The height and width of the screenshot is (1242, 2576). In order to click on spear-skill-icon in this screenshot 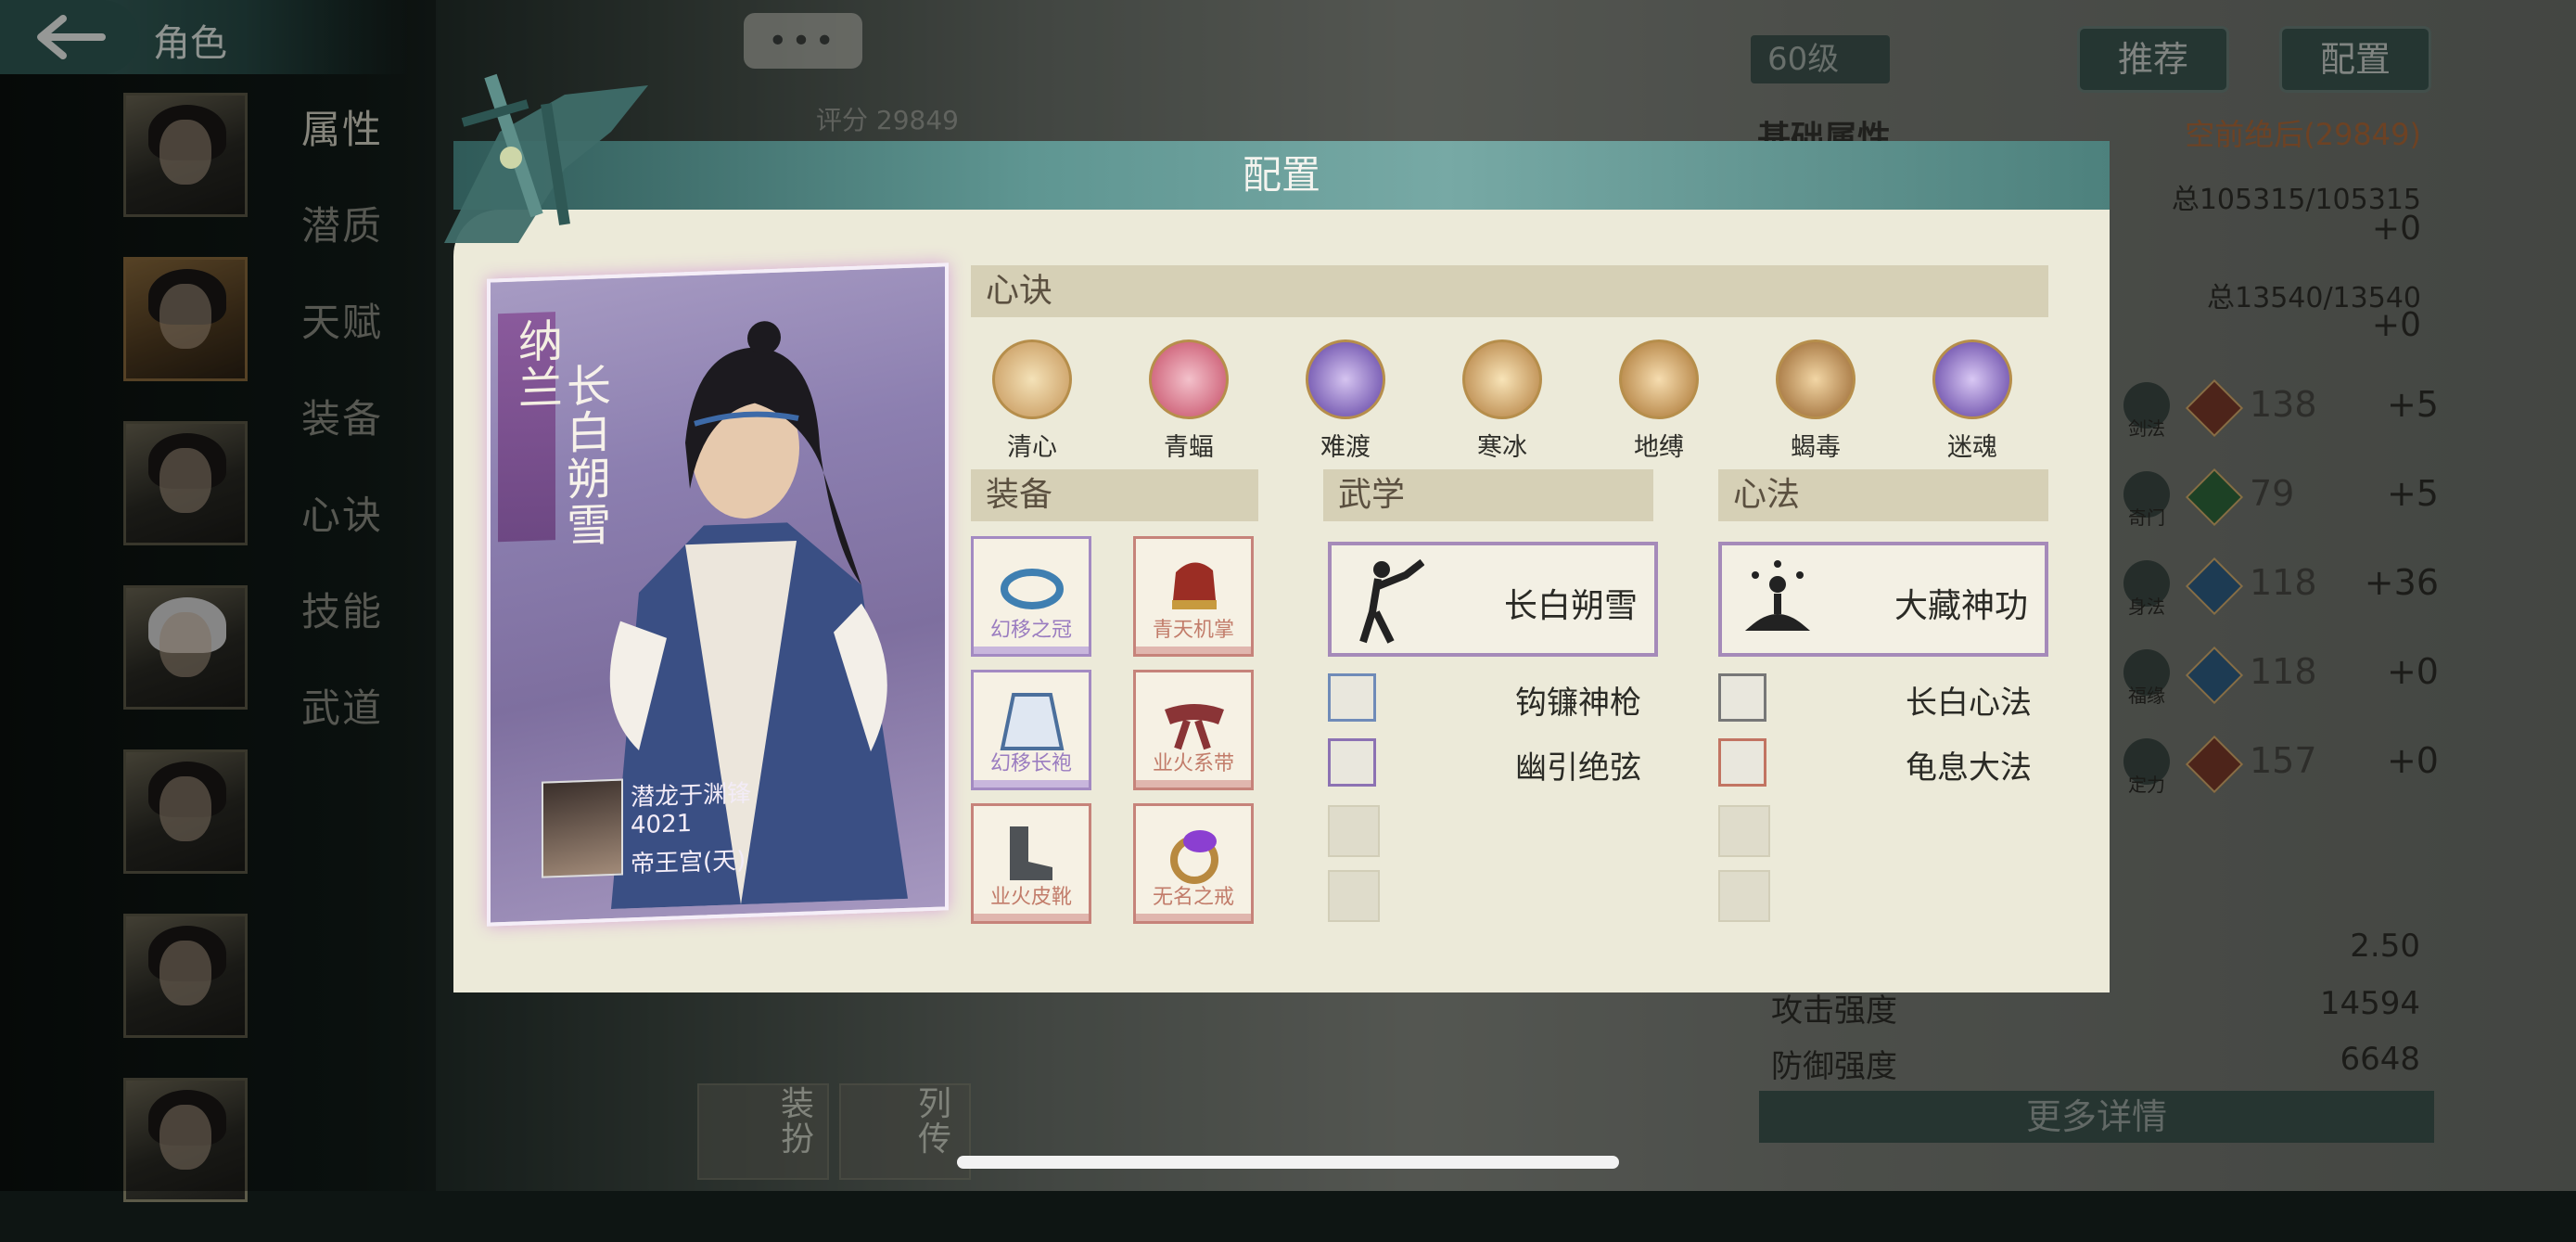, I will do `click(1352, 697)`.